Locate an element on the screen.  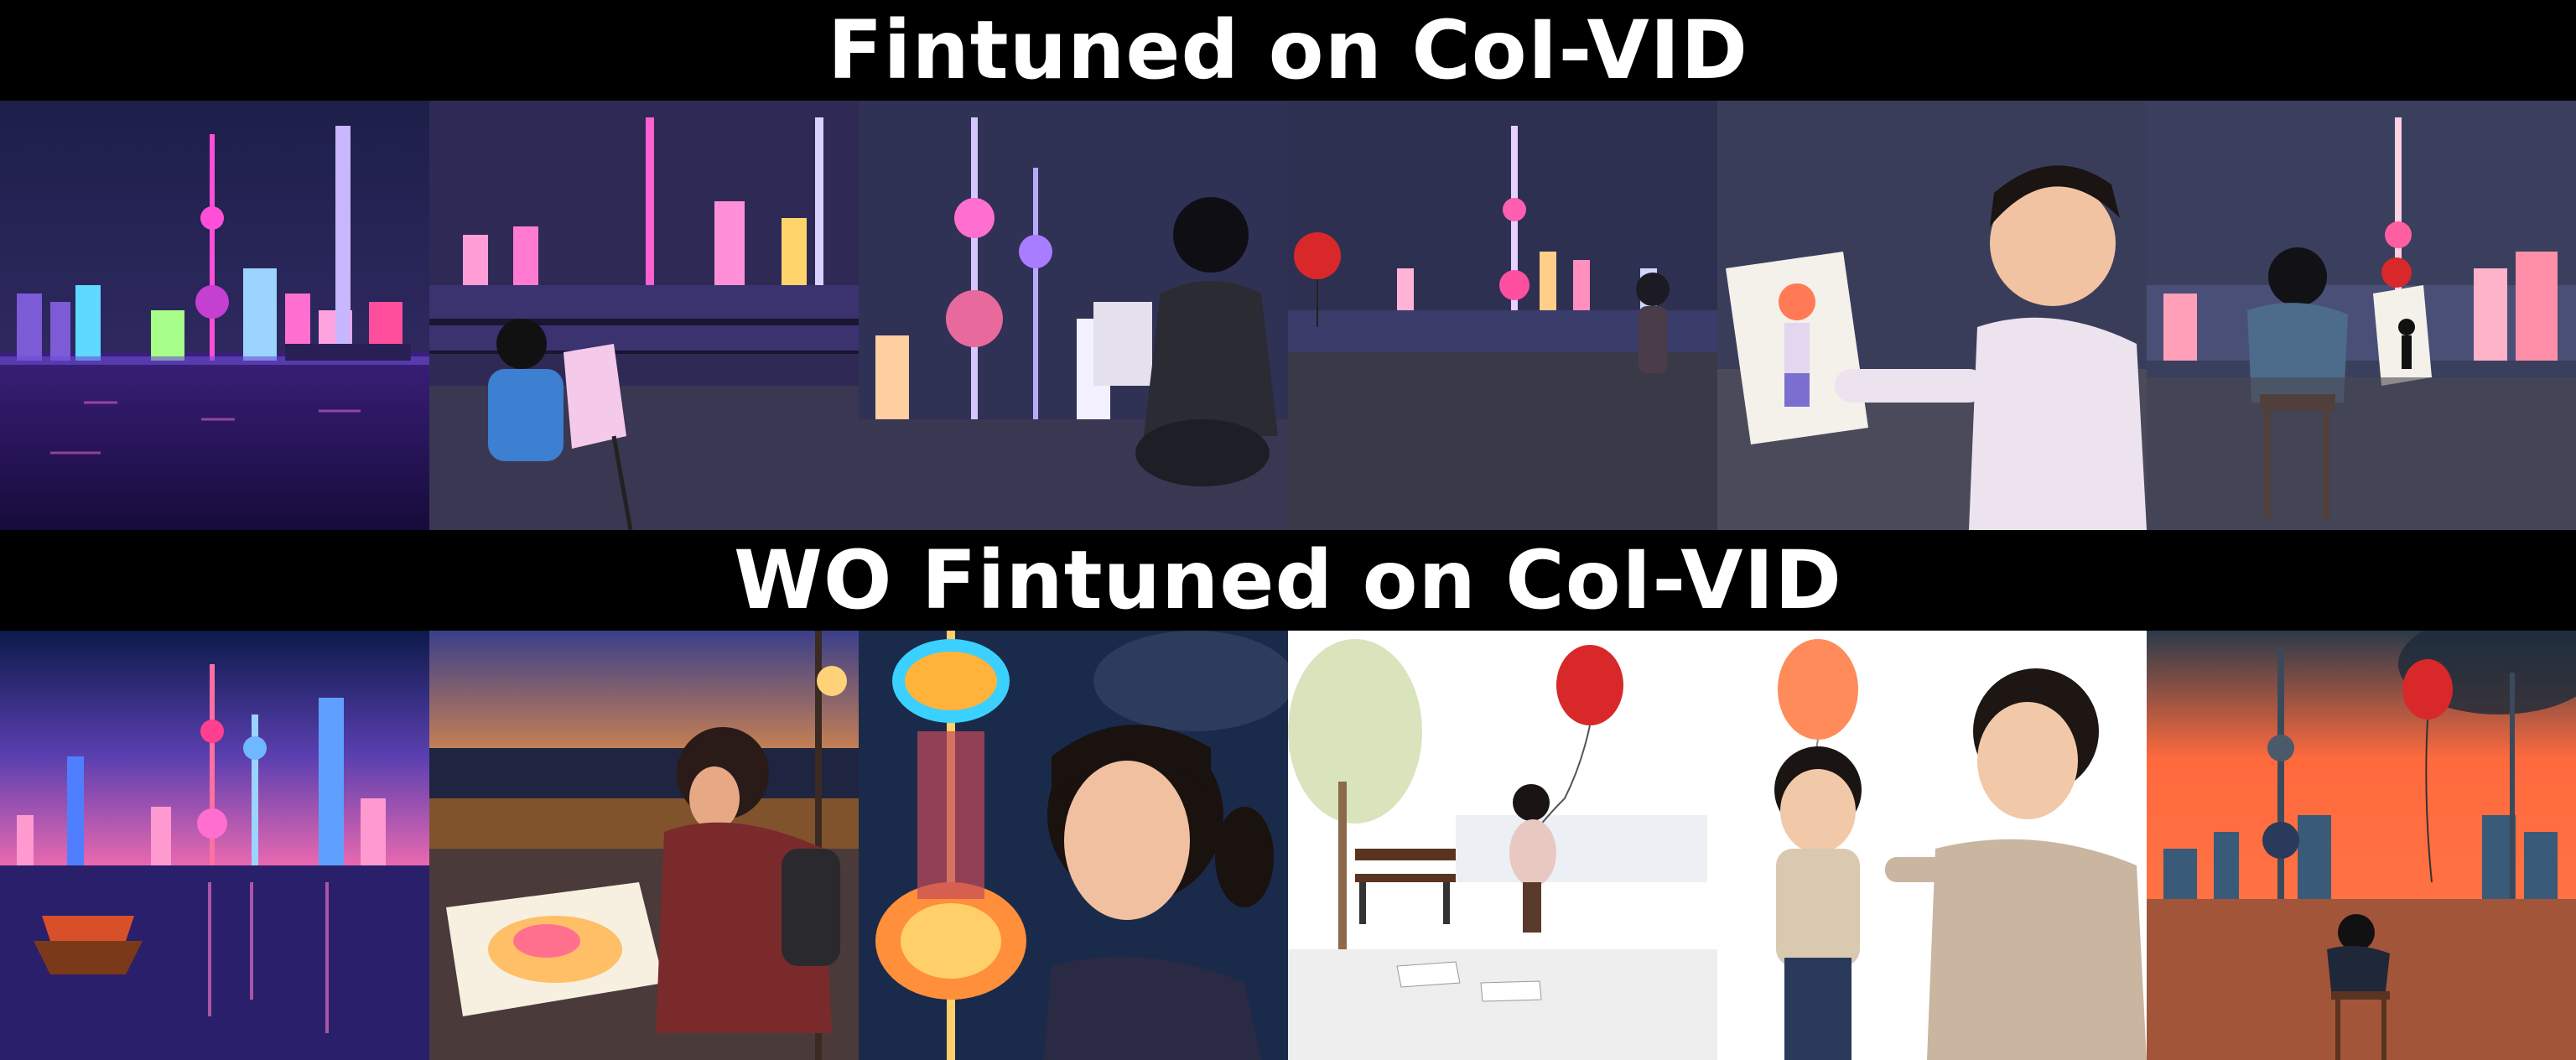
frame-child-red-balloon is located at coordinates (1502, 315).